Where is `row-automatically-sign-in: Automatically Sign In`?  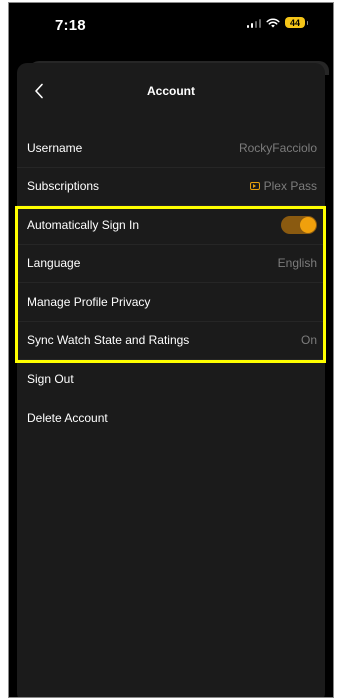 row-automatically-sign-in: Automatically Sign In is located at coordinates (171, 225).